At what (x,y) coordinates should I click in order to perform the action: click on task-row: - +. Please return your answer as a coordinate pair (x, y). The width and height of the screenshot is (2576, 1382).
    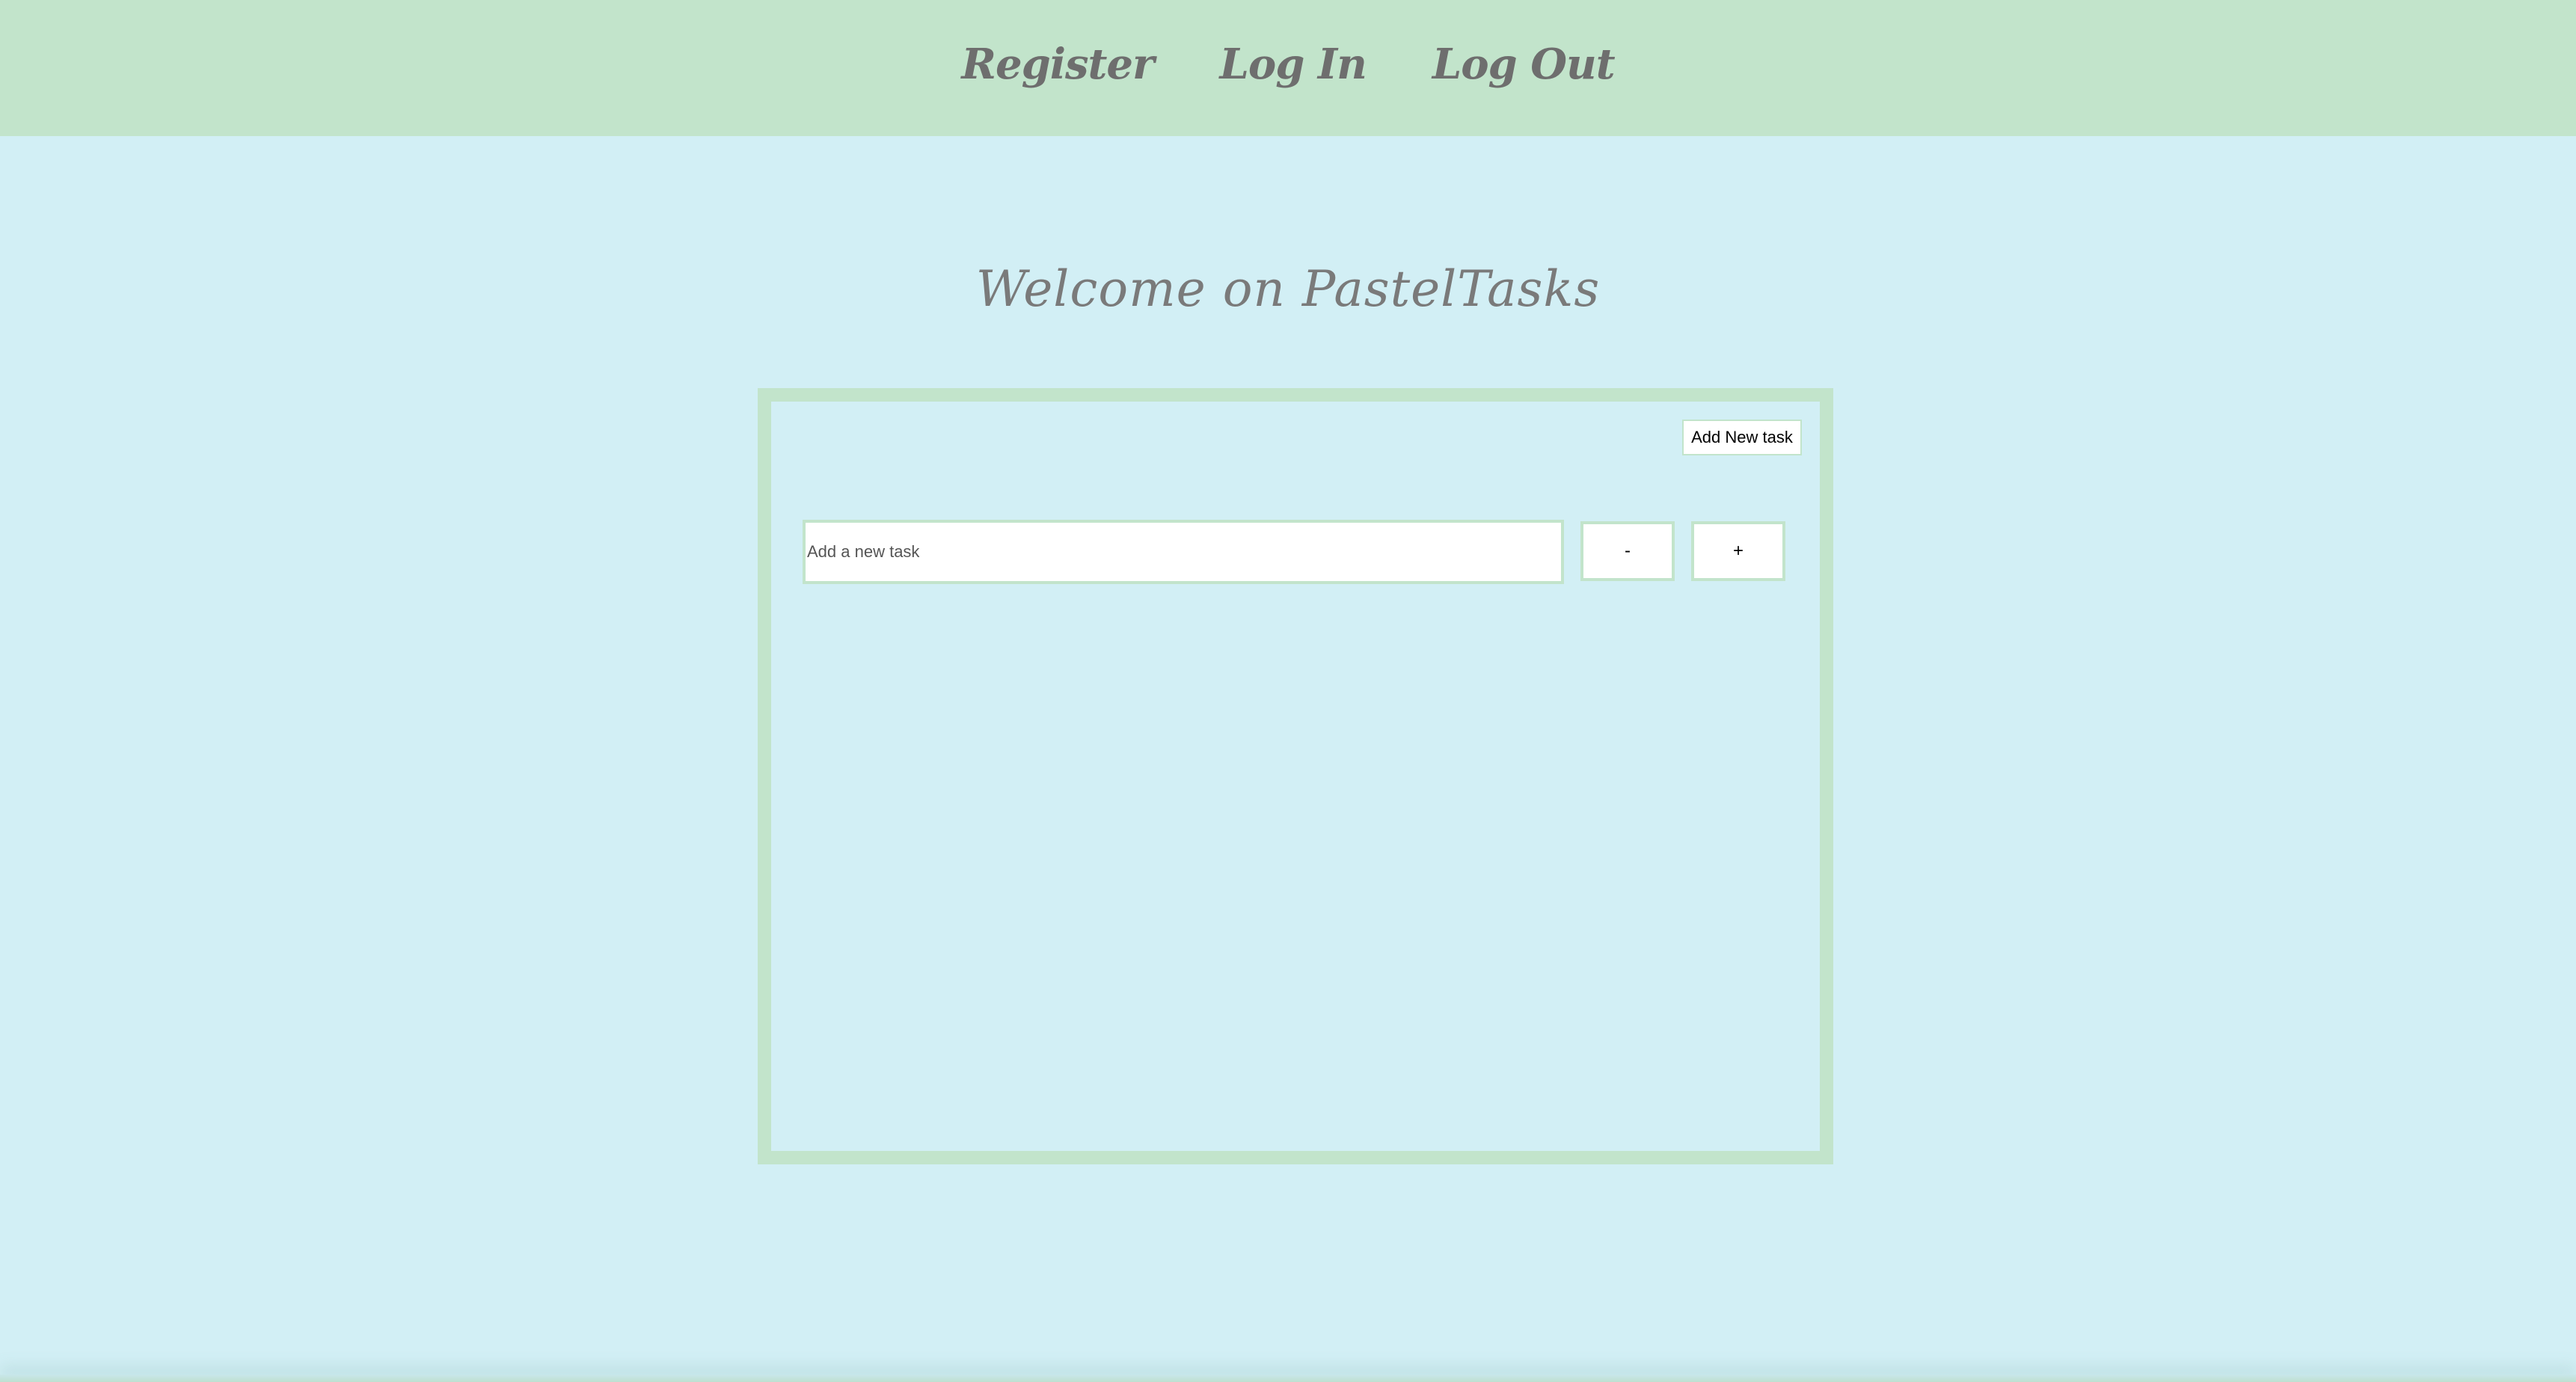
    Looking at the image, I should click on (1302, 552).